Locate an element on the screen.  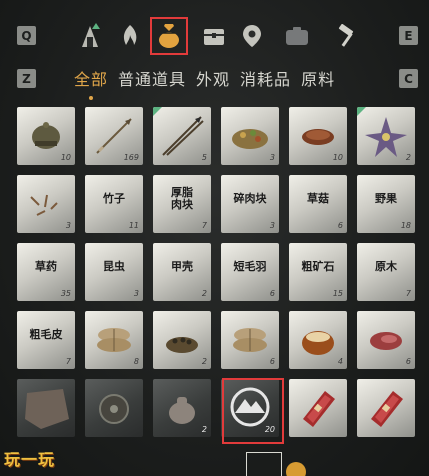
item-count: 15 is located at coordinates (337, 293).